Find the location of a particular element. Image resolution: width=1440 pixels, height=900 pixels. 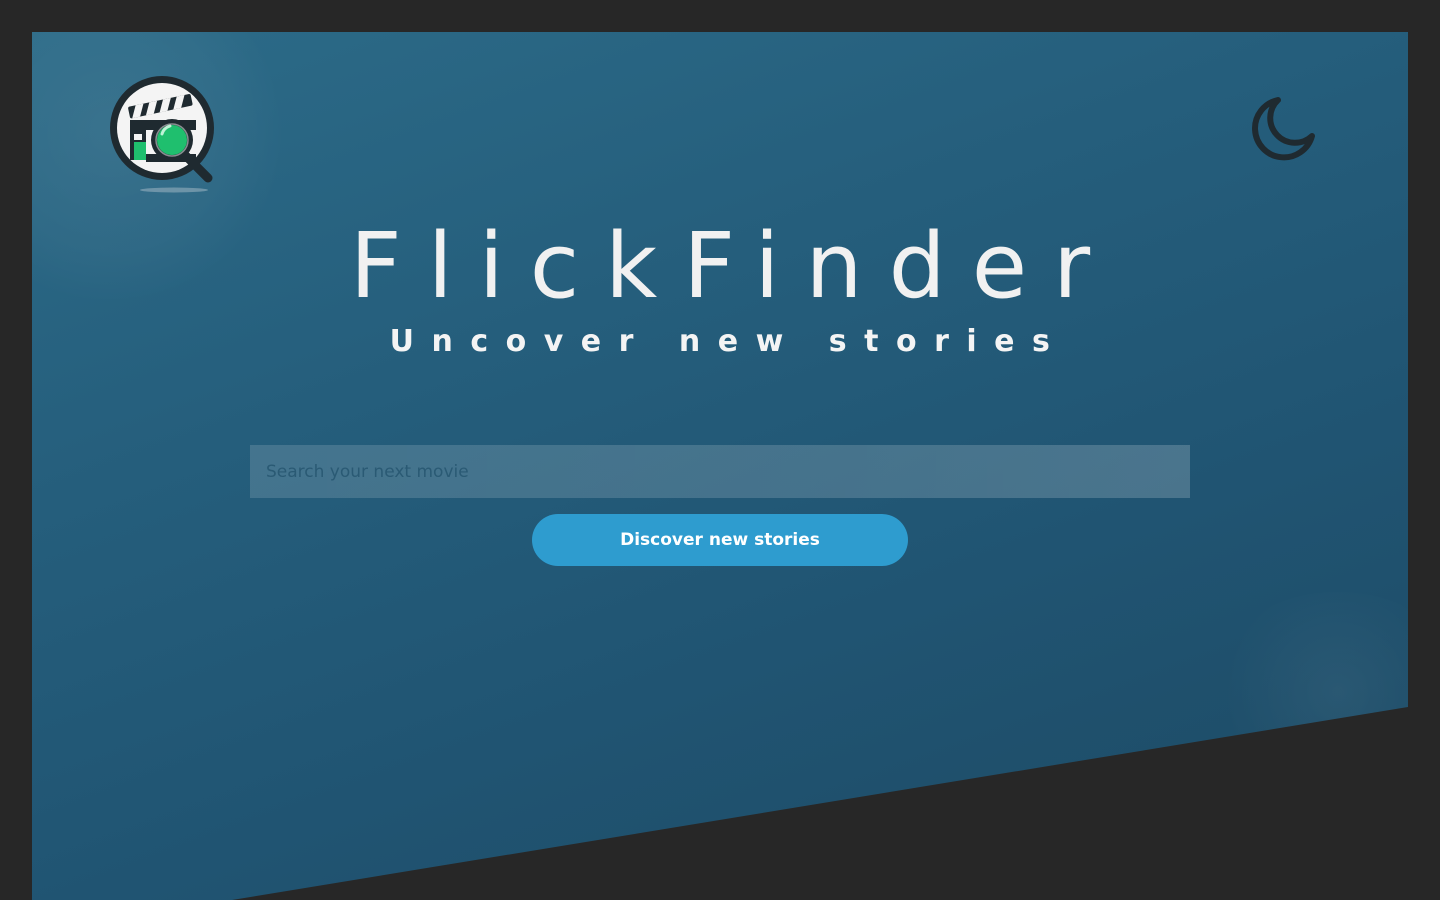

moon-icon is located at coordinates (1283, 129).